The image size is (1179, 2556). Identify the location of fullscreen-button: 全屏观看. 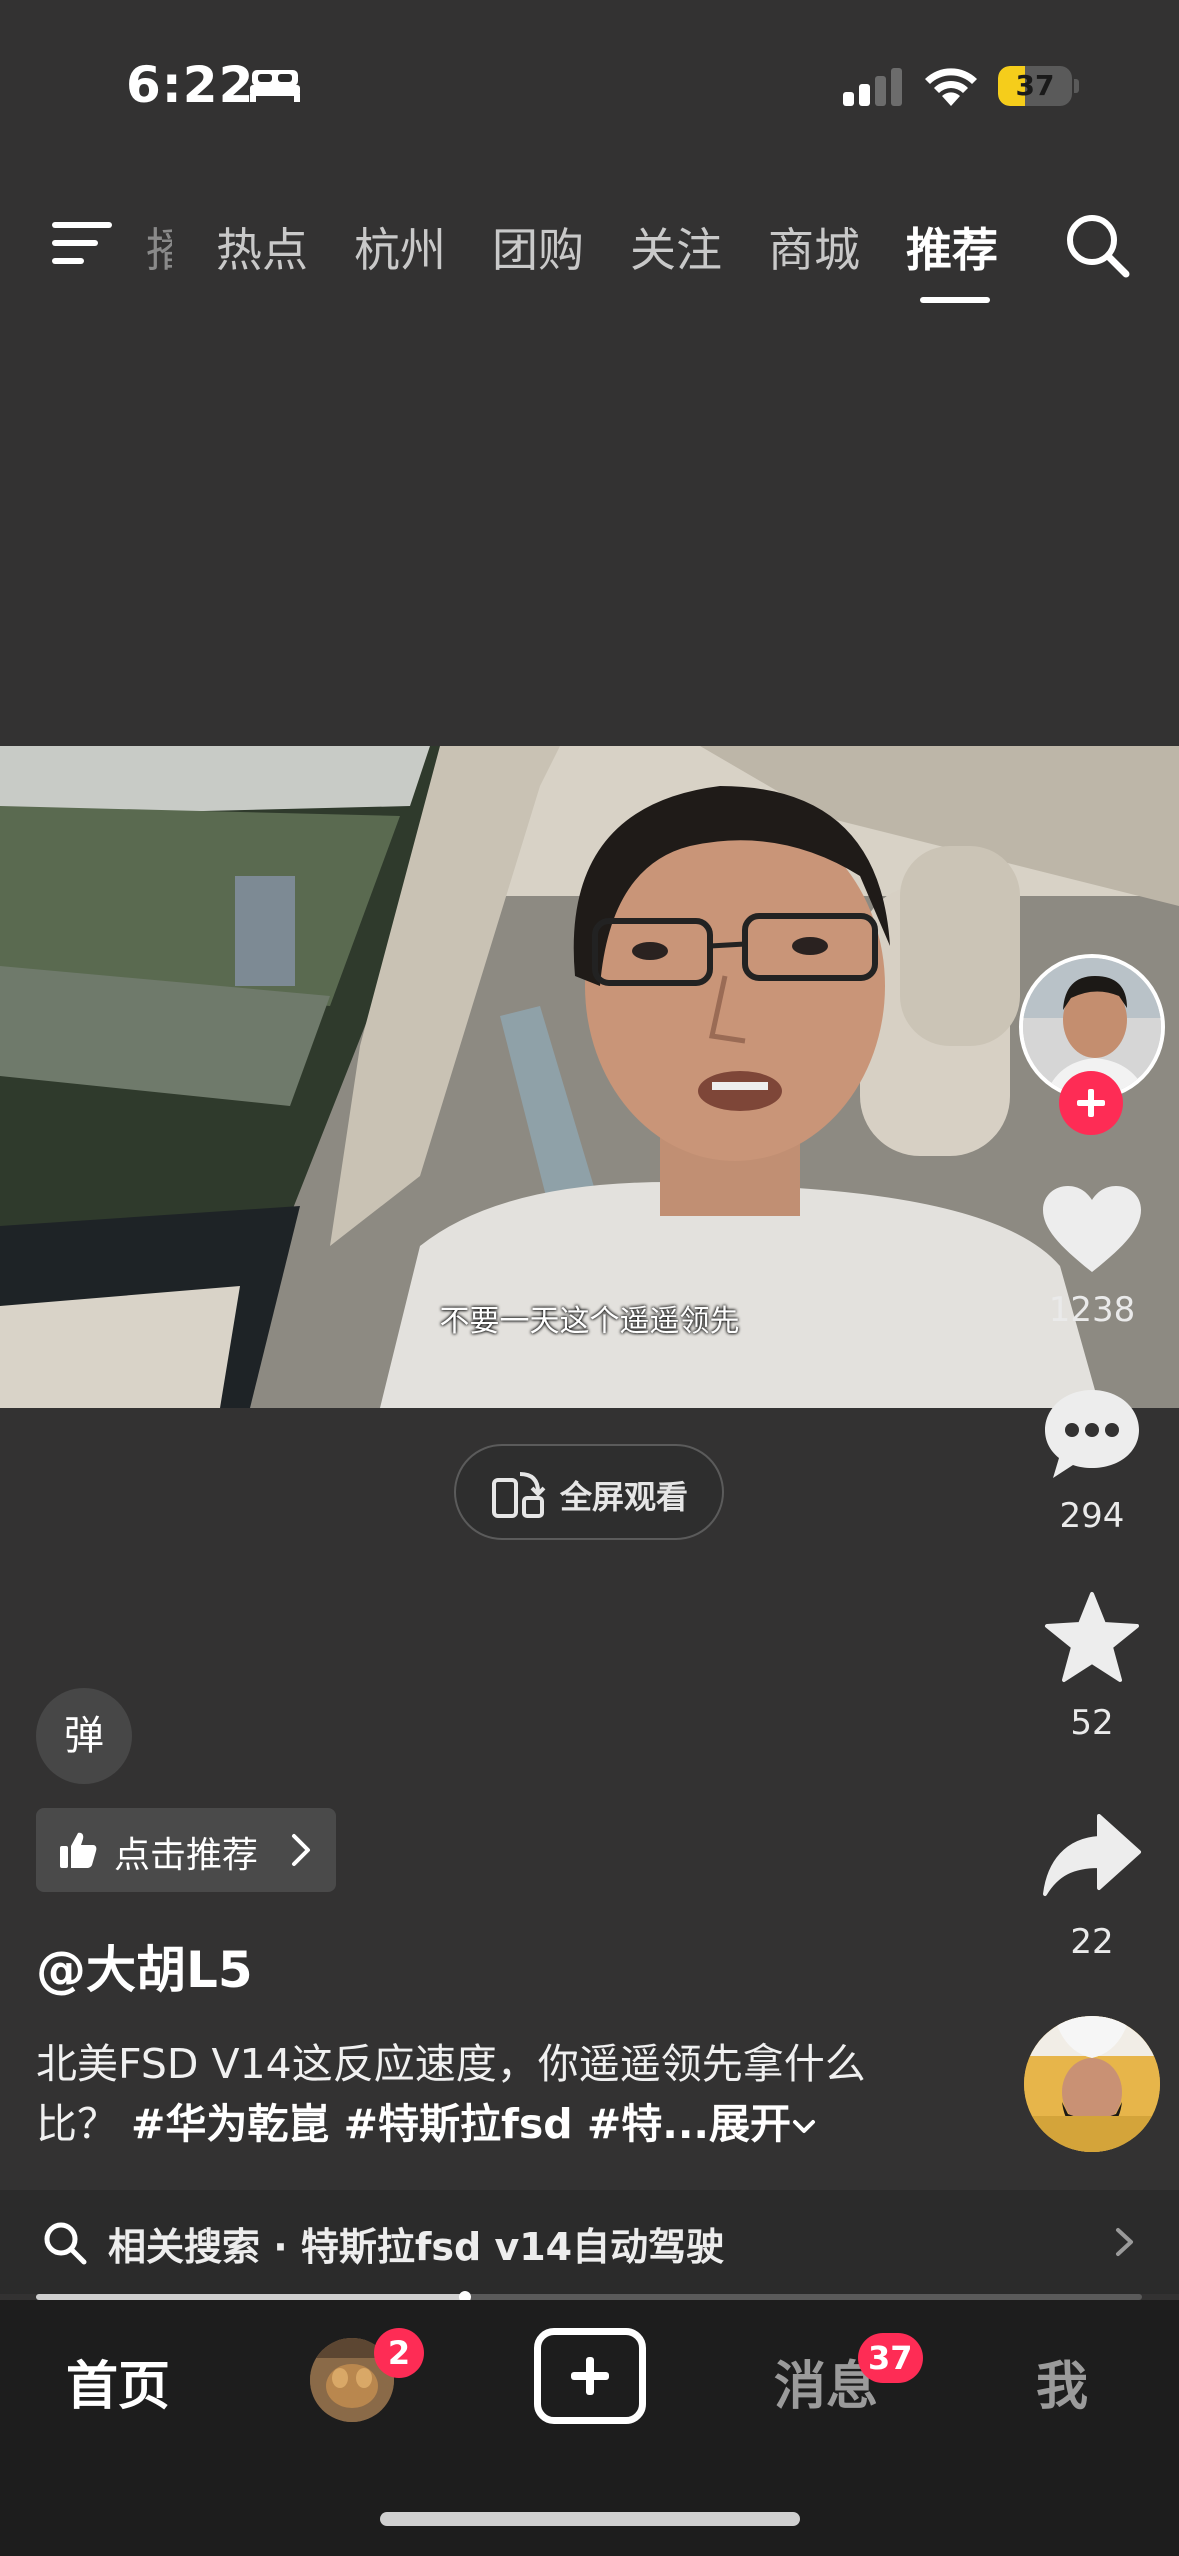
(589, 1492).